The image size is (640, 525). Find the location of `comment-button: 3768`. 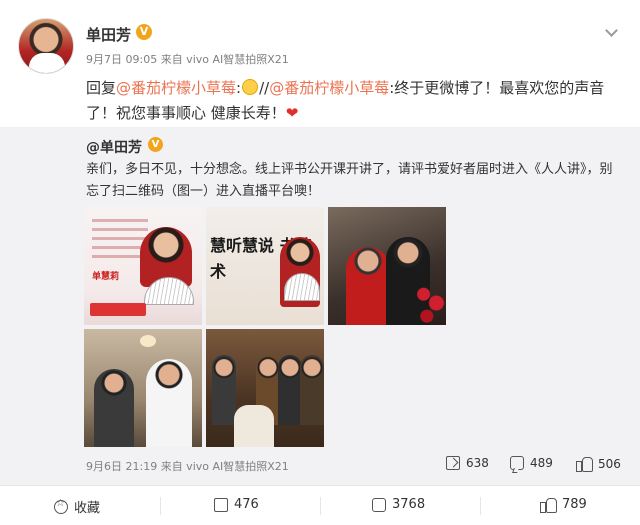

comment-button: 3768 is located at coordinates (398, 504).